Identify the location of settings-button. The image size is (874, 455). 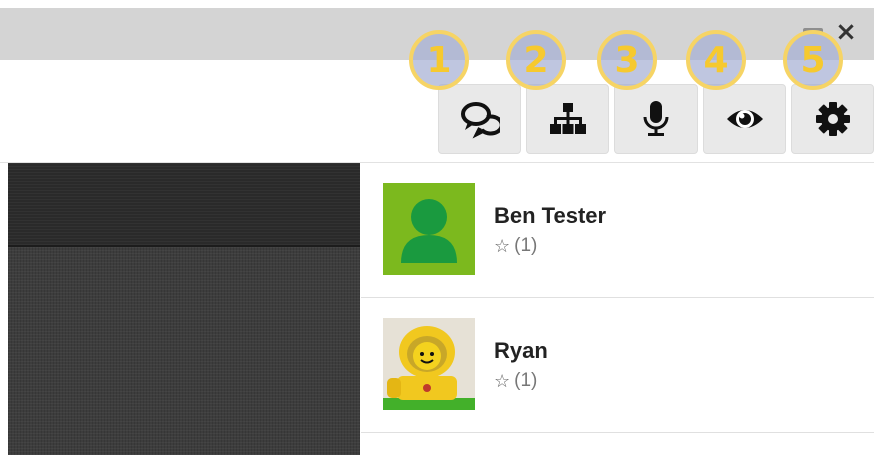
(832, 119).